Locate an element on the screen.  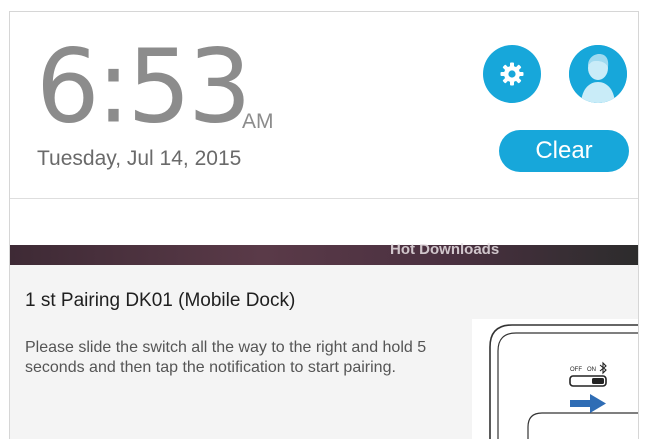
user-profile-icon is located at coordinates (598, 74).